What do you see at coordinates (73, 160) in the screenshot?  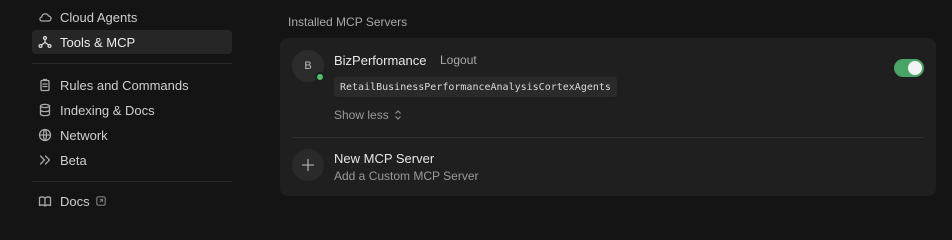 I see `sidebar-item-label: Beta` at bounding box center [73, 160].